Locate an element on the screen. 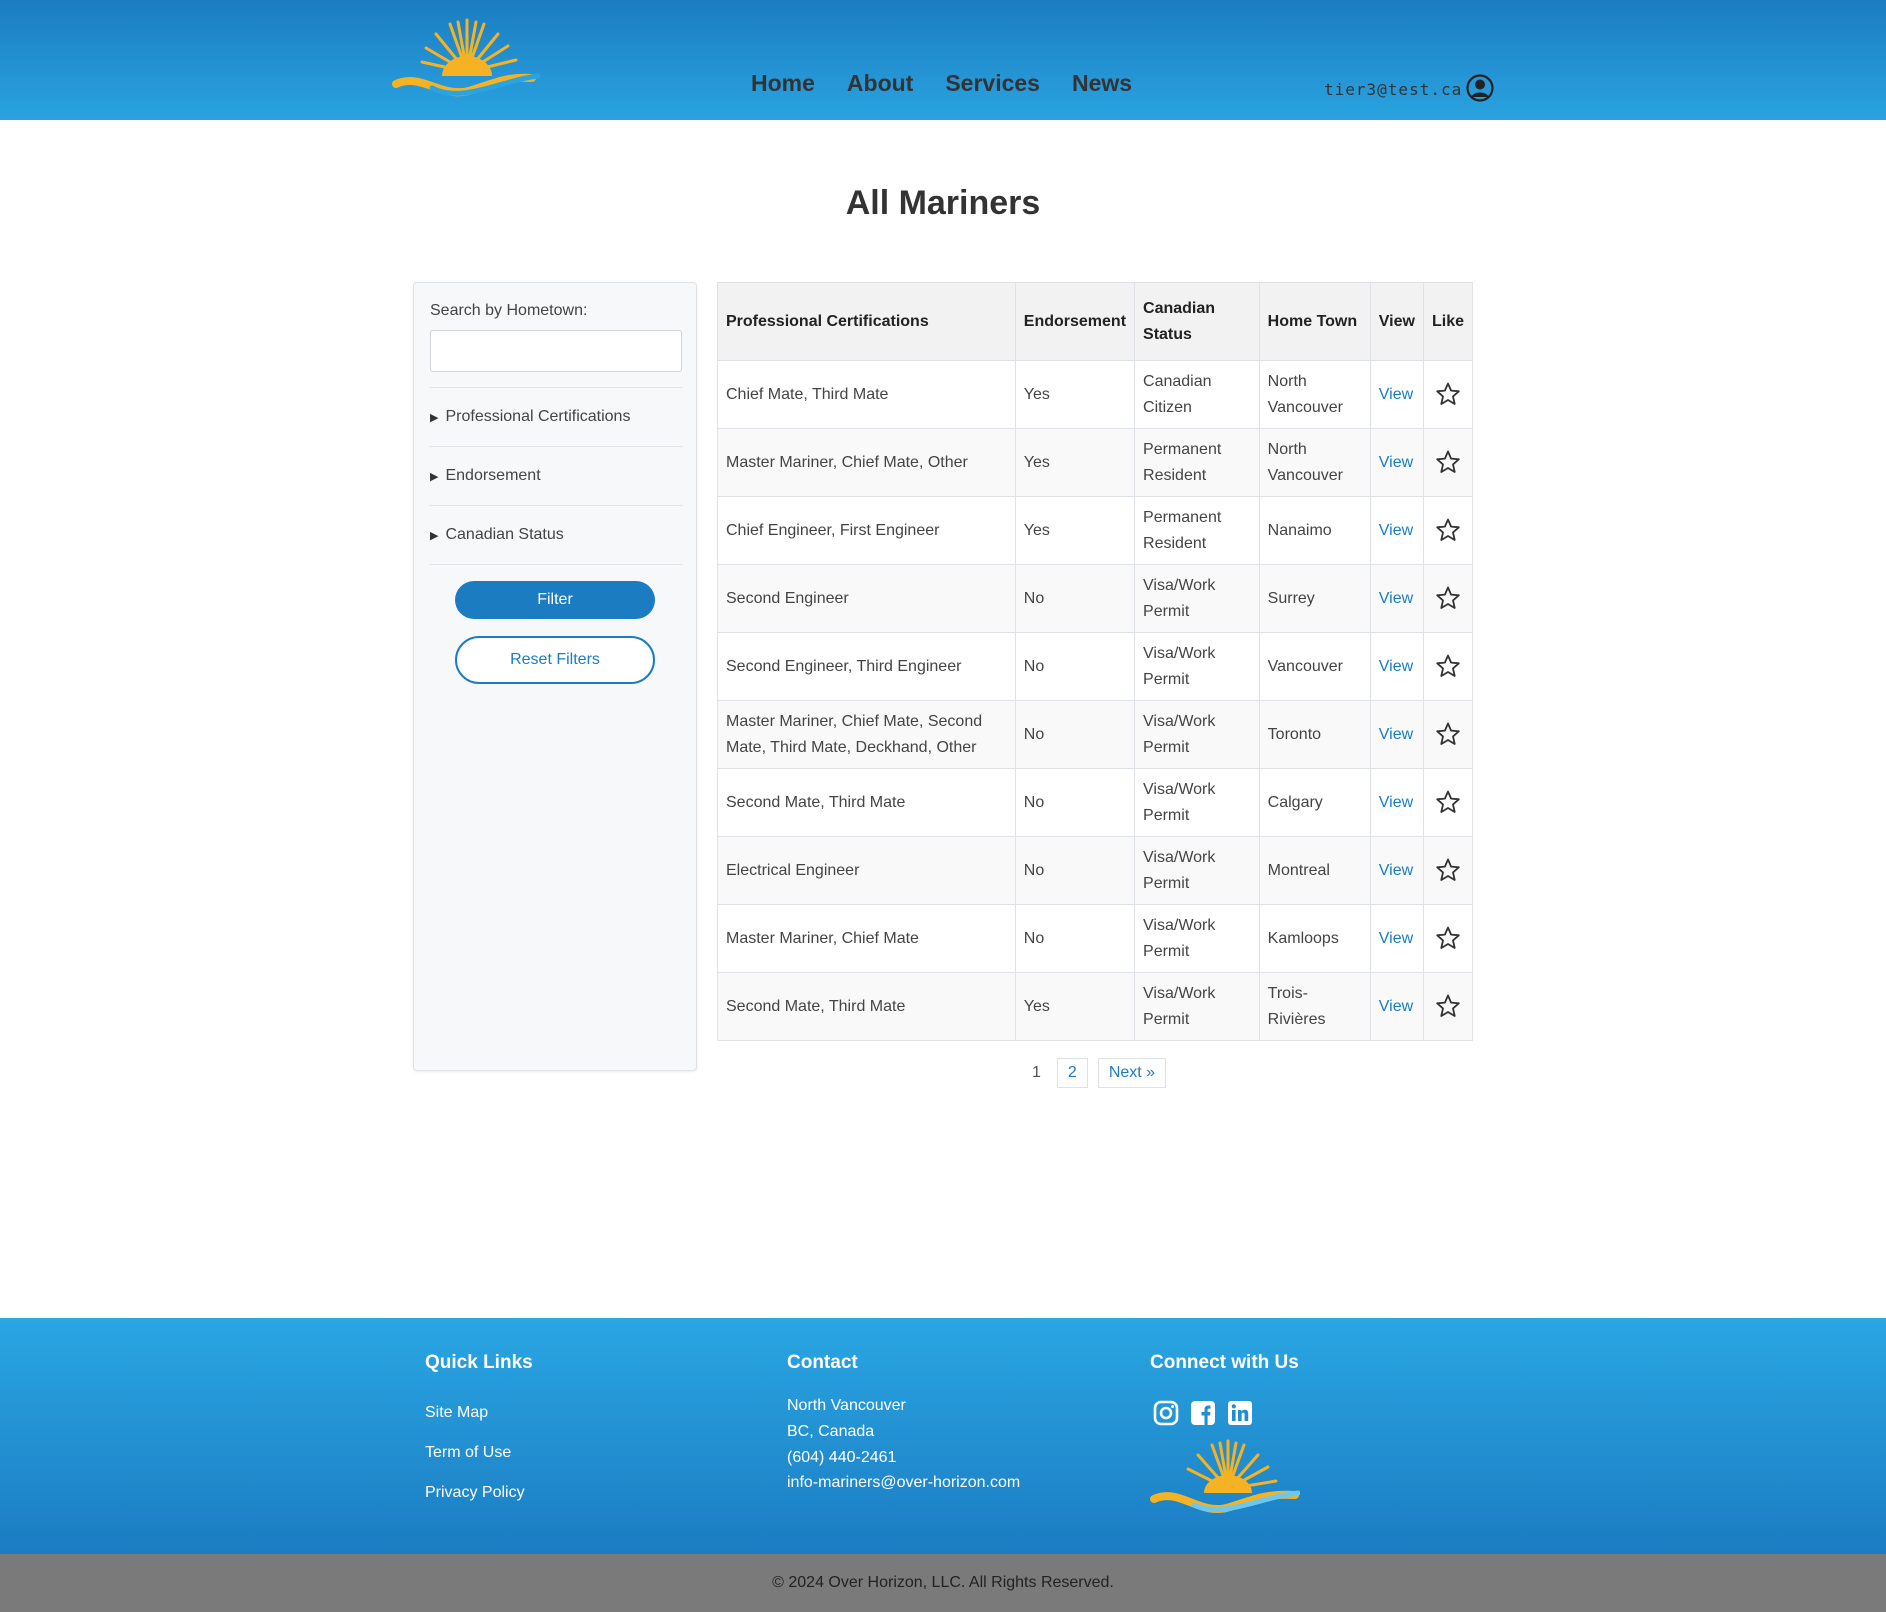  reset-filters-button: Reset Filters is located at coordinates (555, 660).